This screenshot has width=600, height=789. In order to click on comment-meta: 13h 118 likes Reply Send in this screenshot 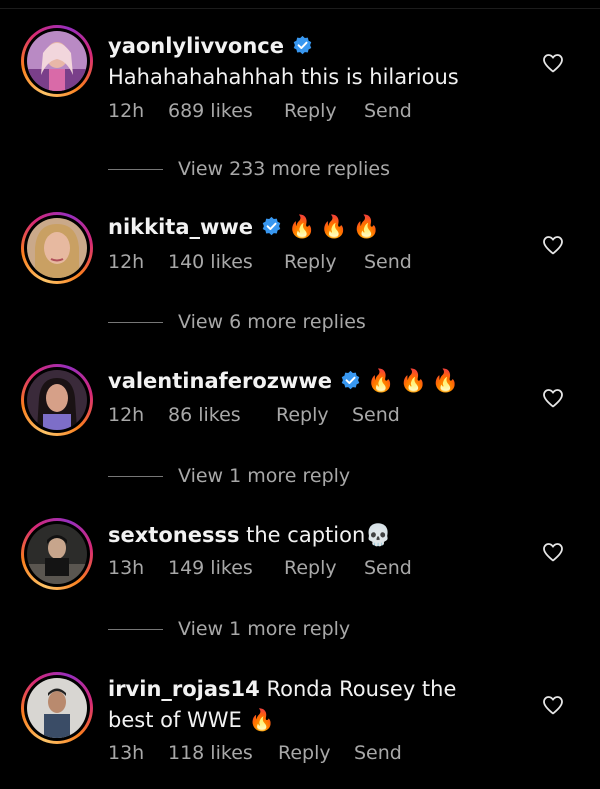, I will do `click(255, 753)`.